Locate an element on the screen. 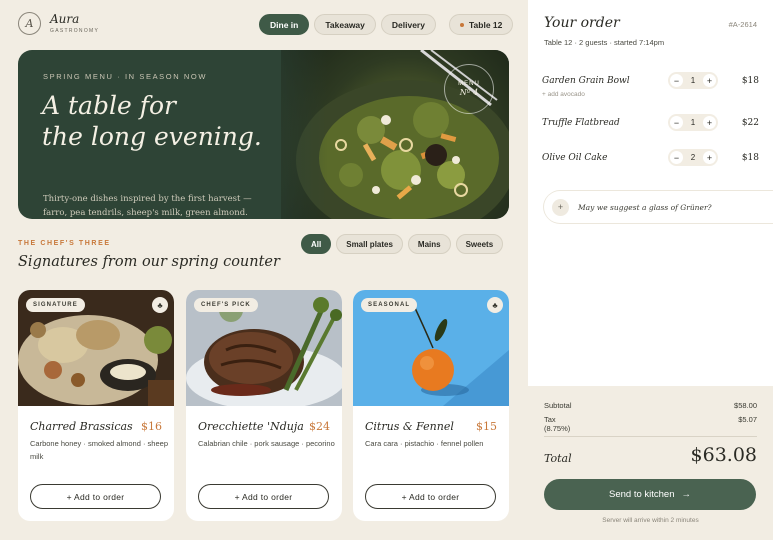 This screenshot has width=773, height=540. dish-price: $16 is located at coordinates (151, 426).